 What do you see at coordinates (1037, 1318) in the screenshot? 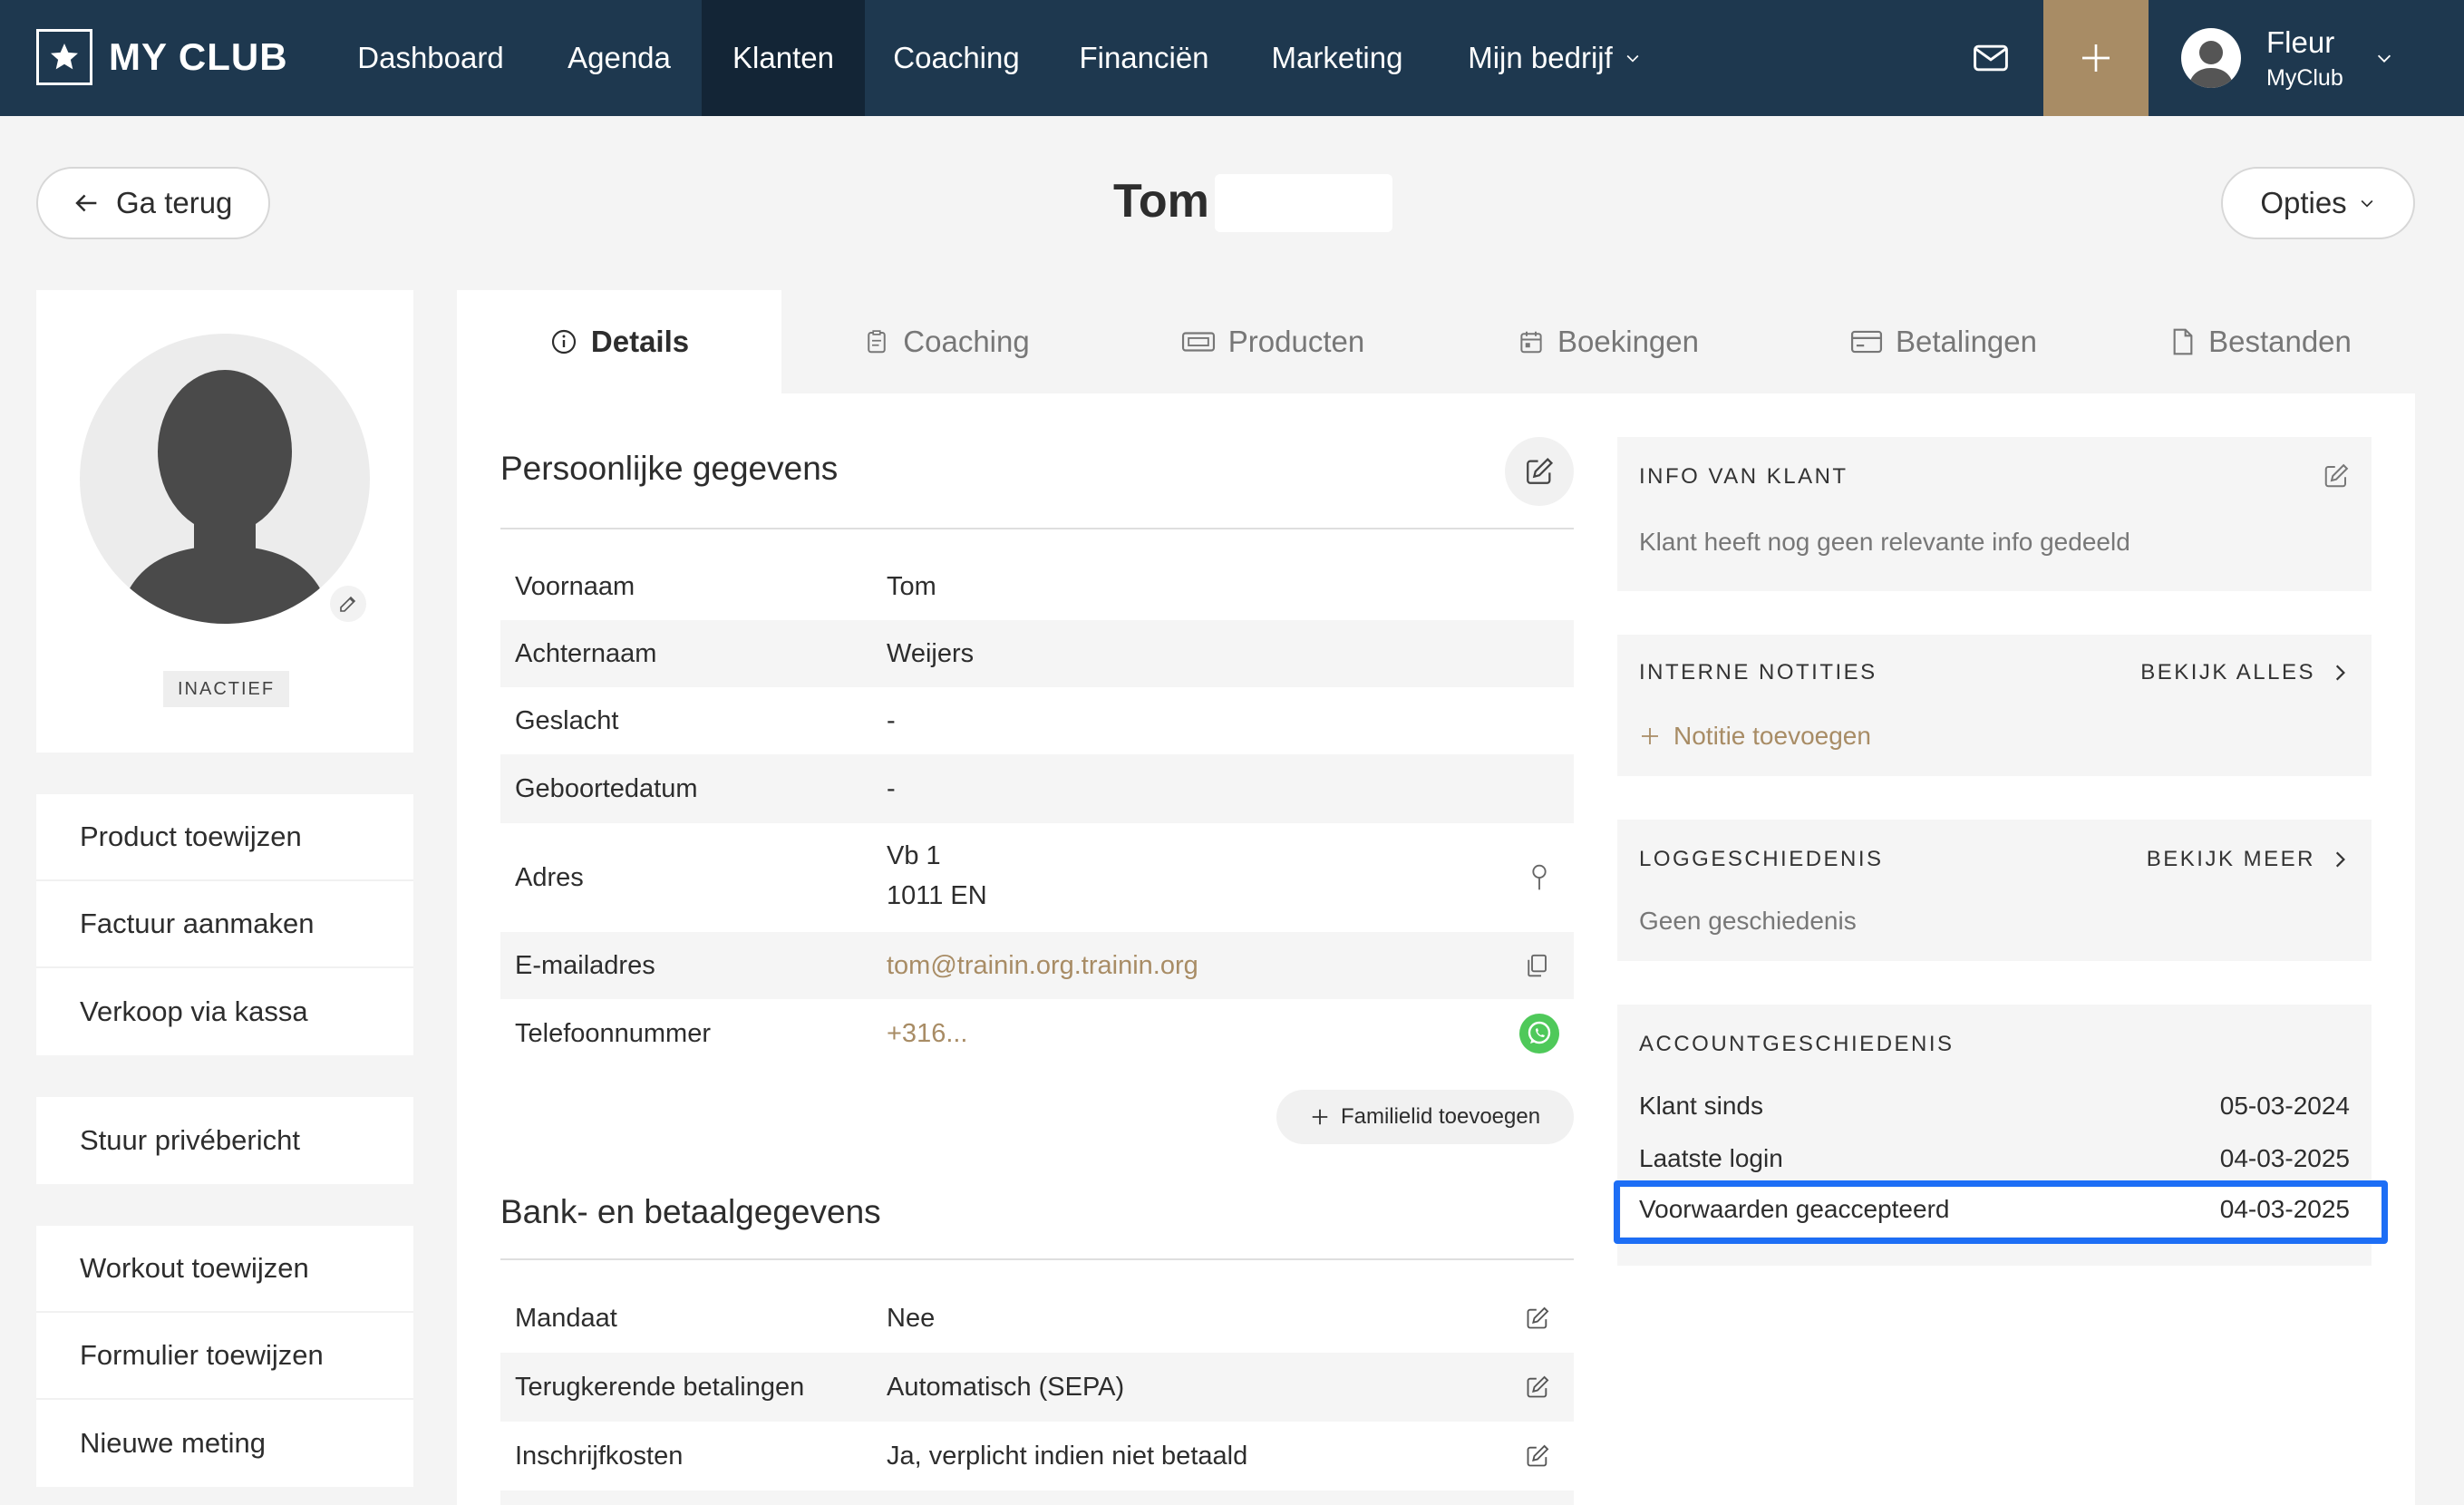
I see `bank-row-mandaat: Mandaat Nee` at bounding box center [1037, 1318].